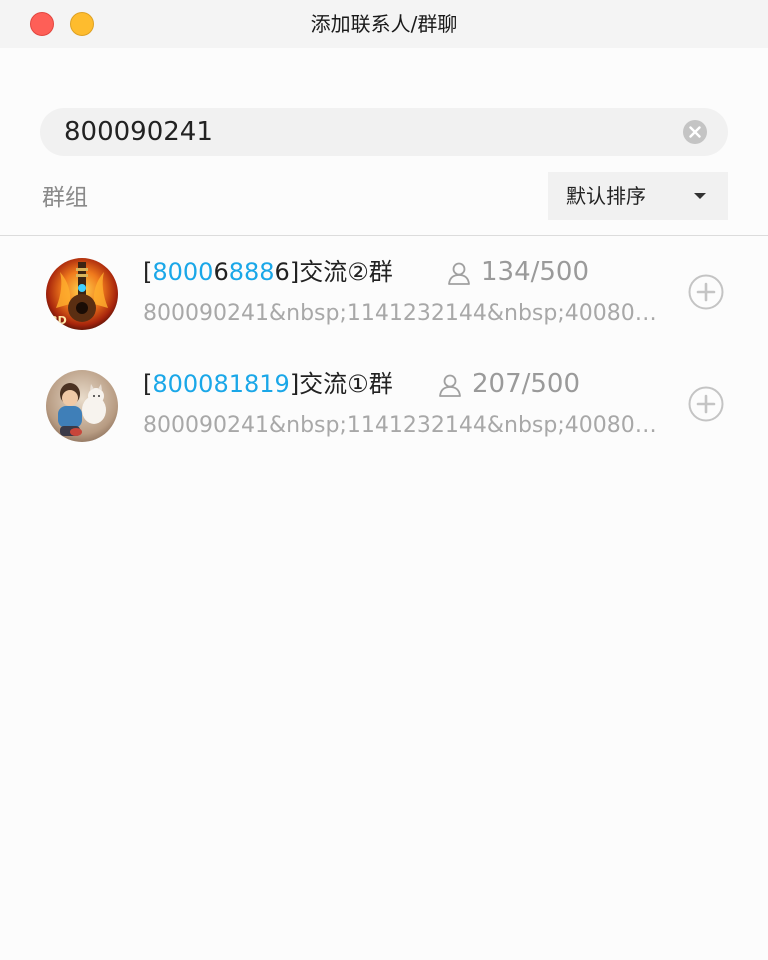 The image size is (768, 960). I want to click on sort-dropdown: 默认排序, so click(638, 196).